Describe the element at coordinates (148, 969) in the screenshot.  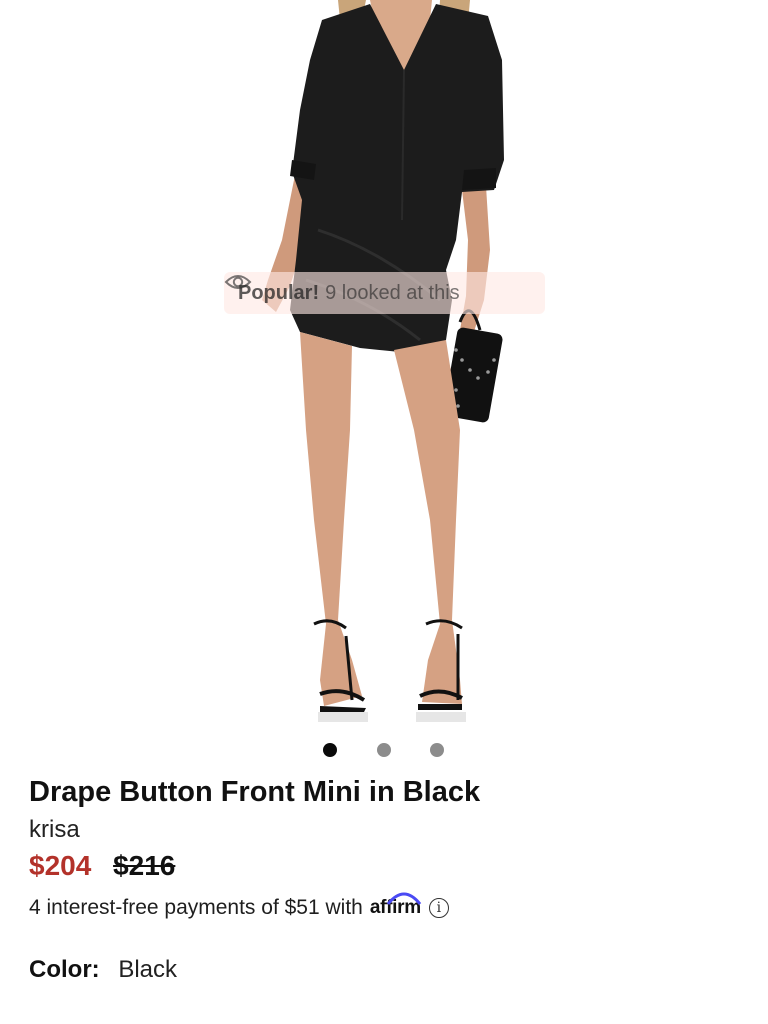
I see `color-value: Black` at that location.